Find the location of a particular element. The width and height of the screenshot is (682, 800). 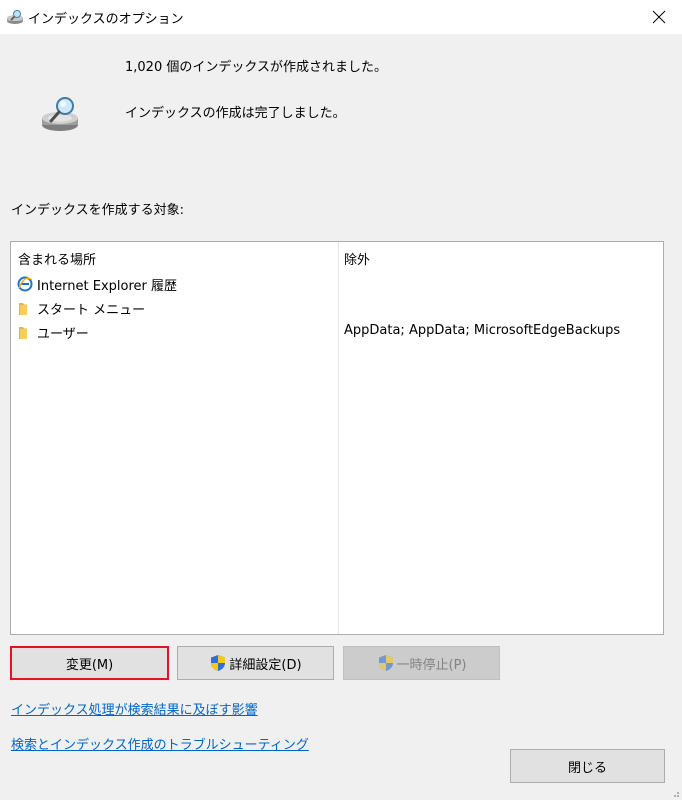

close-icon is located at coordinates (659, 17).